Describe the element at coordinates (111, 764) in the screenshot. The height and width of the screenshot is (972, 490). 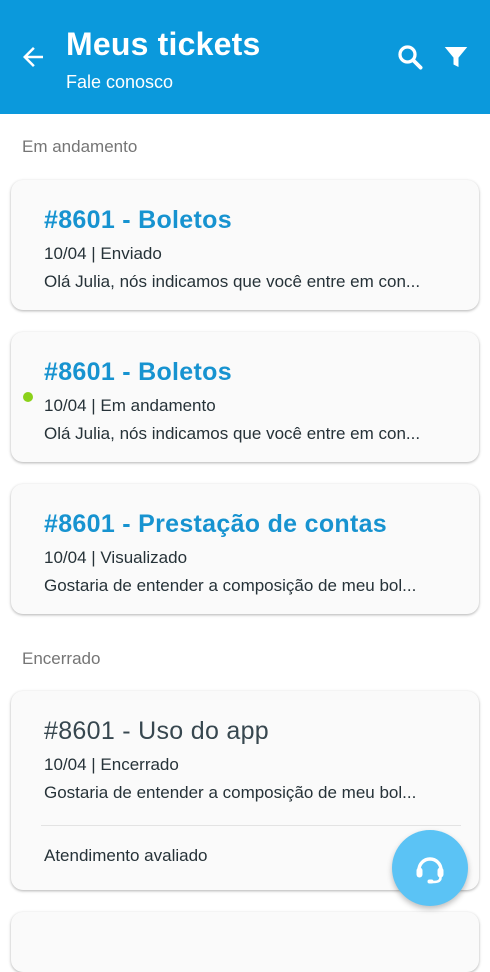
I see `ticket-meta: 10/04 | Encerrado` at that location.